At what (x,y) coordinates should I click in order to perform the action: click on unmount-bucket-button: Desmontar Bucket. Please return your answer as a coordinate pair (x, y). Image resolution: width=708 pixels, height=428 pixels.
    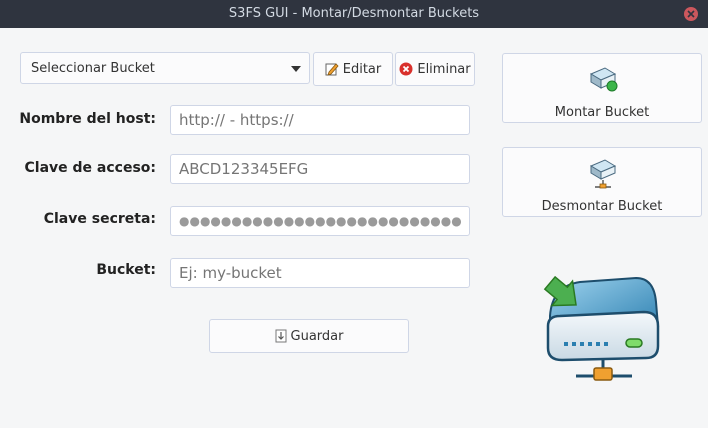
    Looking at the image, I should click on (602, 182).